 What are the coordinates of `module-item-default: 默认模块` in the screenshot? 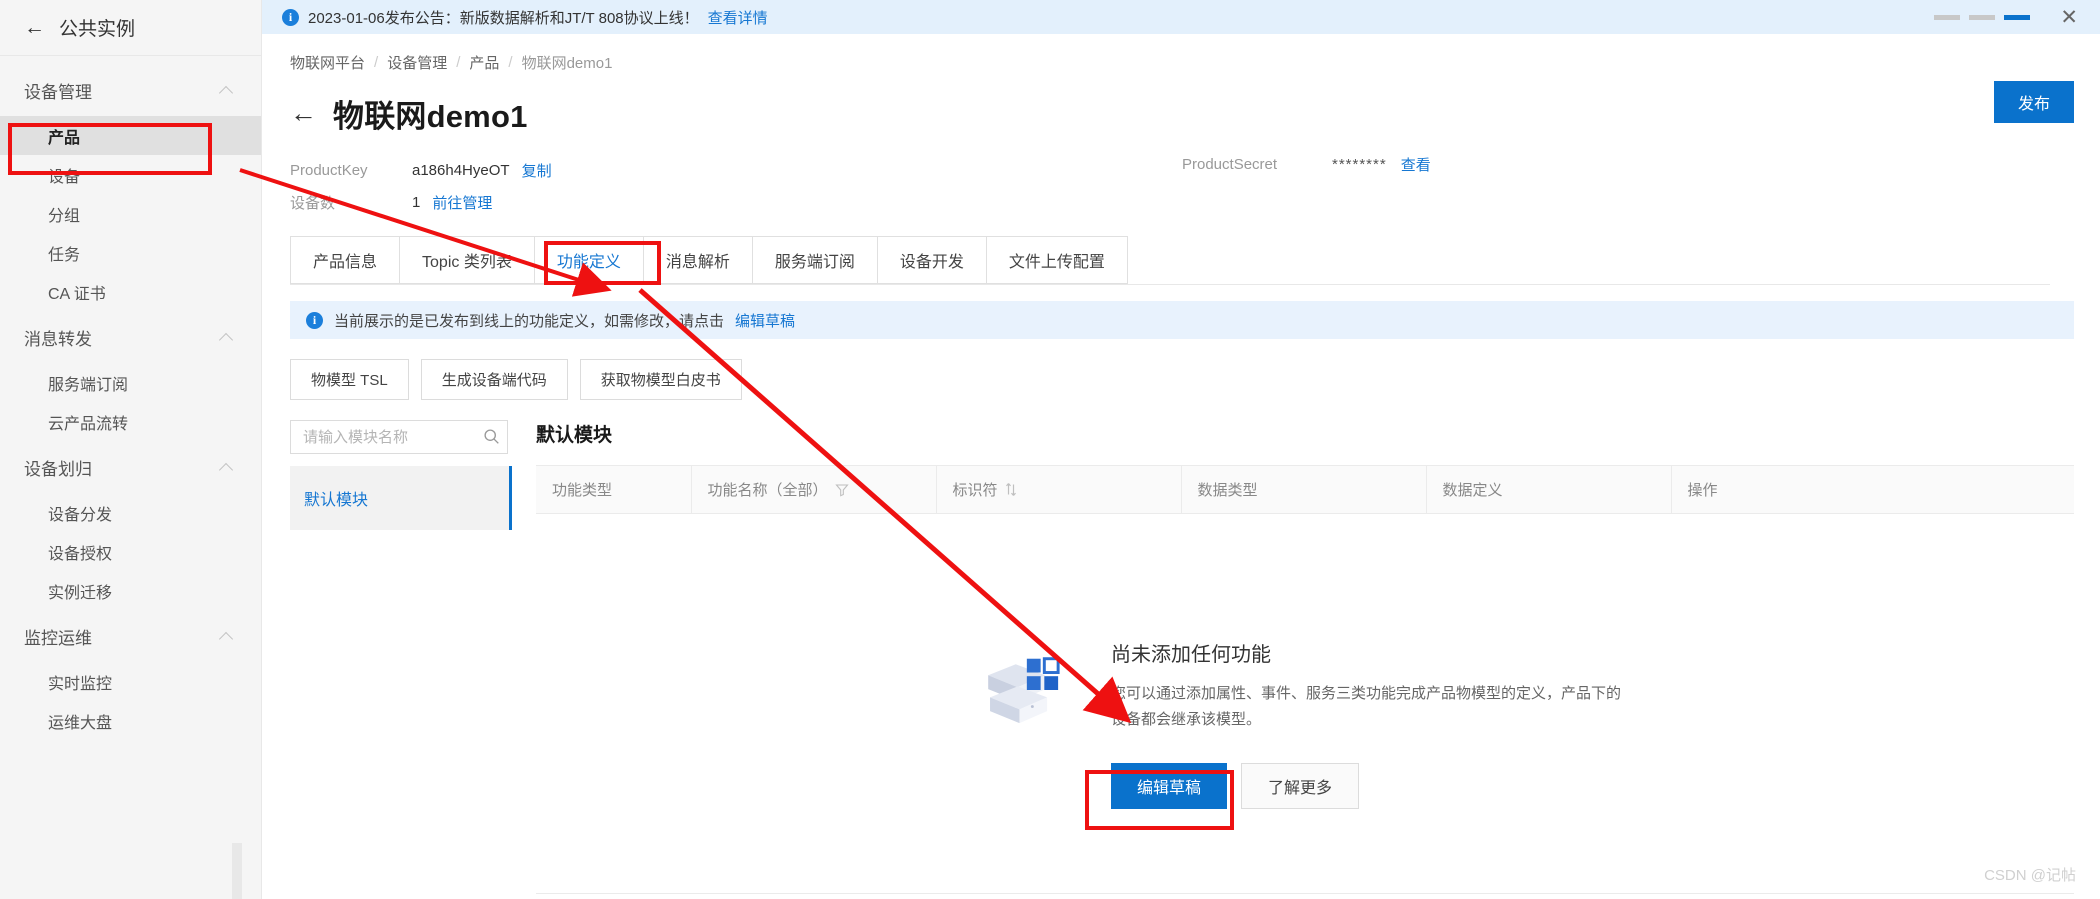 It's located at (401, 498).